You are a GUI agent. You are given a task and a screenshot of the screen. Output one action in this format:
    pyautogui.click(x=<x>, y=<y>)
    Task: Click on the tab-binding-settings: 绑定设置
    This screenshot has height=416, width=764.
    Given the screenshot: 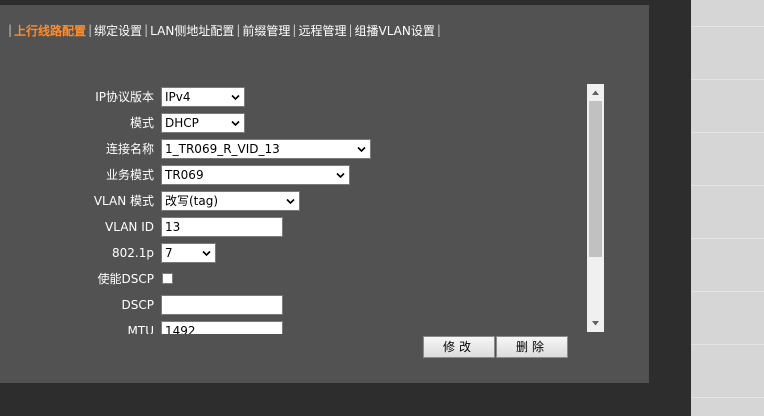 What is the action you would take?
    pyautogui.click(x=118, y=30)
    